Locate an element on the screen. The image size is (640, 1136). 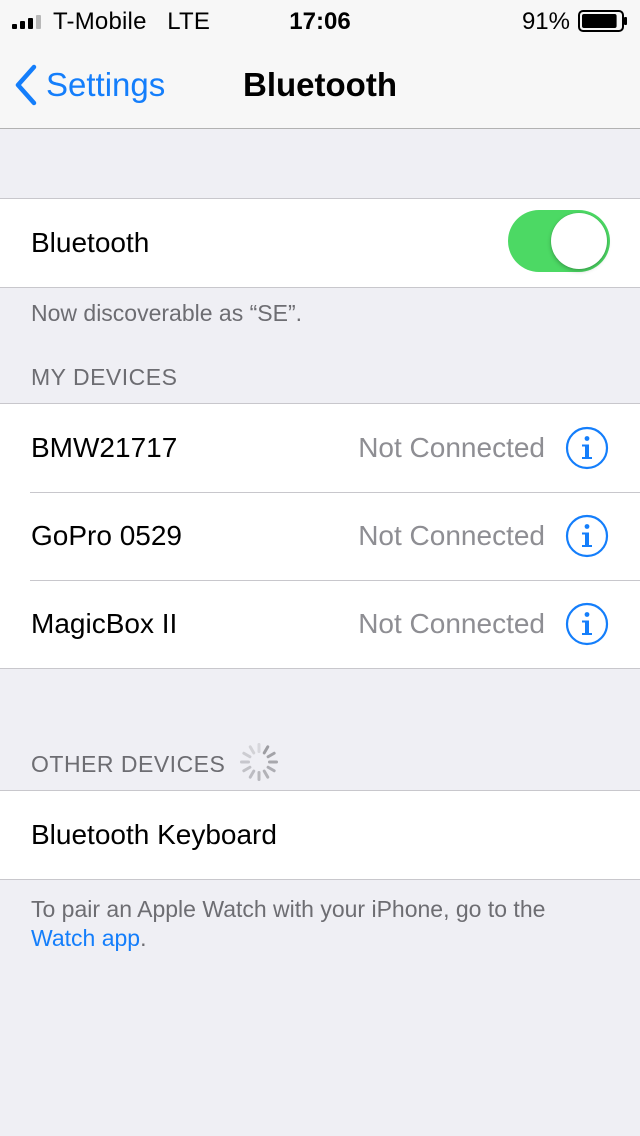
other-devices-header: OTHER DEVICES is located at coordinates (128, 764).